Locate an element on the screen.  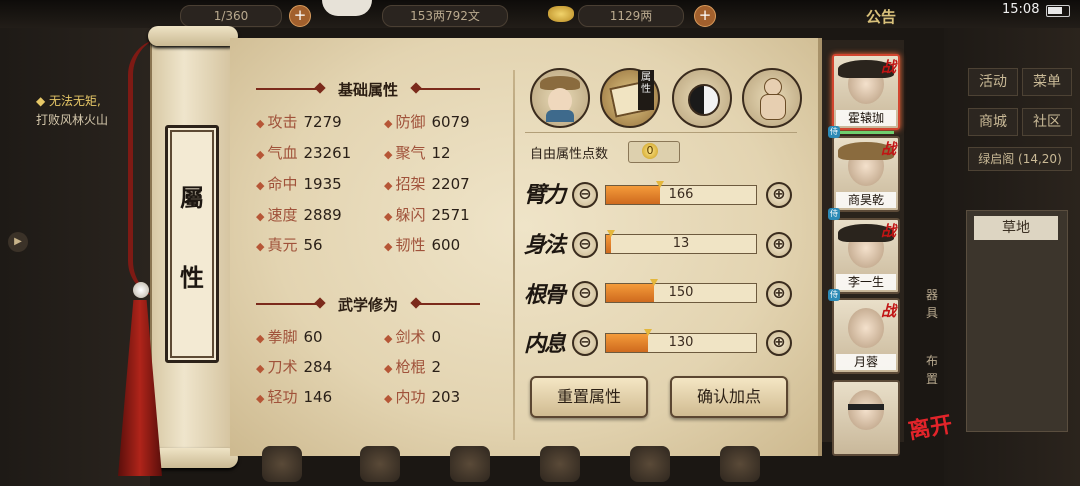
stat-hp: ◆ 气血 23261 is located at coordinates (304, 153).